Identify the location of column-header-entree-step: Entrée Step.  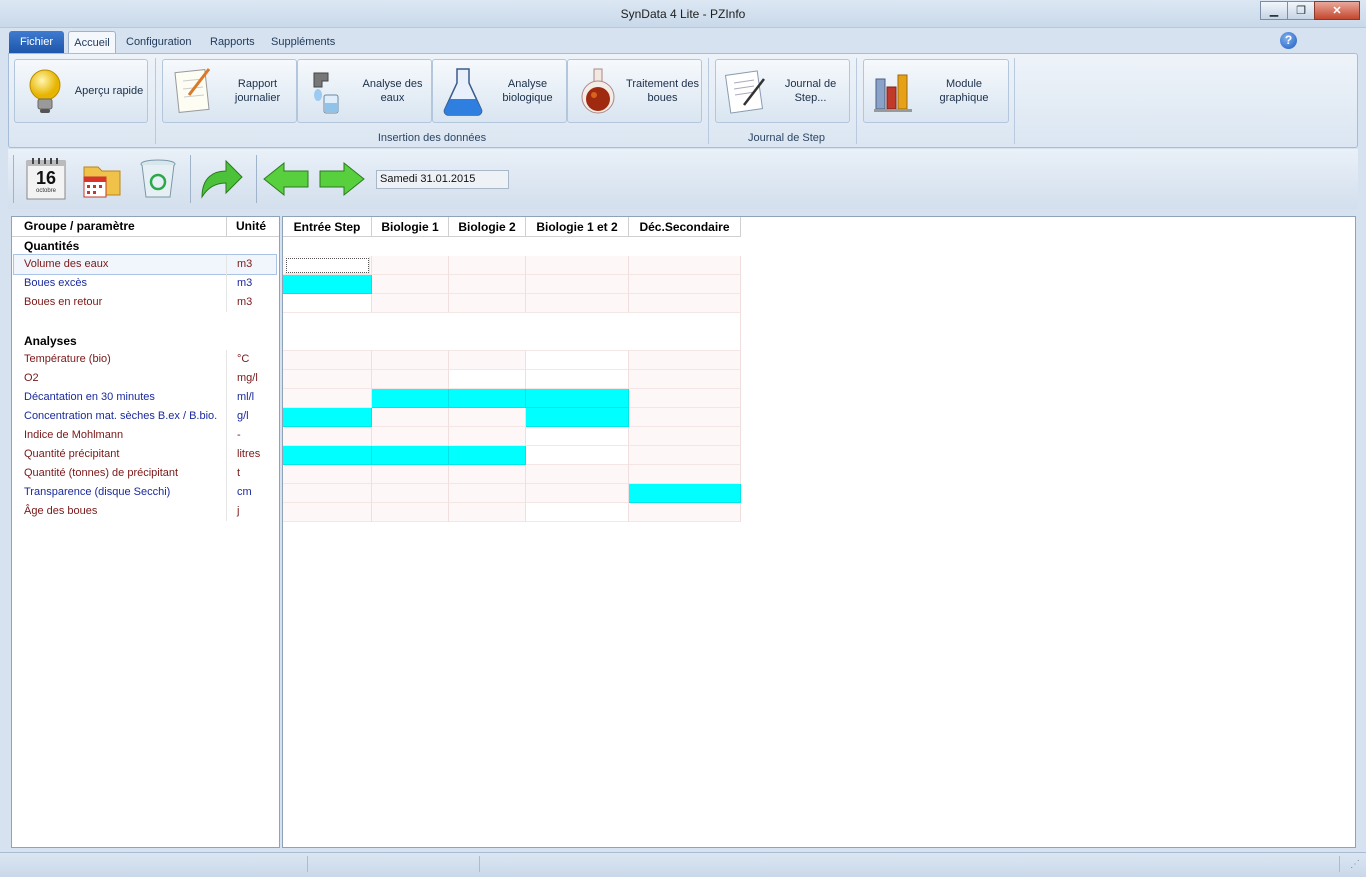
(327, 227).